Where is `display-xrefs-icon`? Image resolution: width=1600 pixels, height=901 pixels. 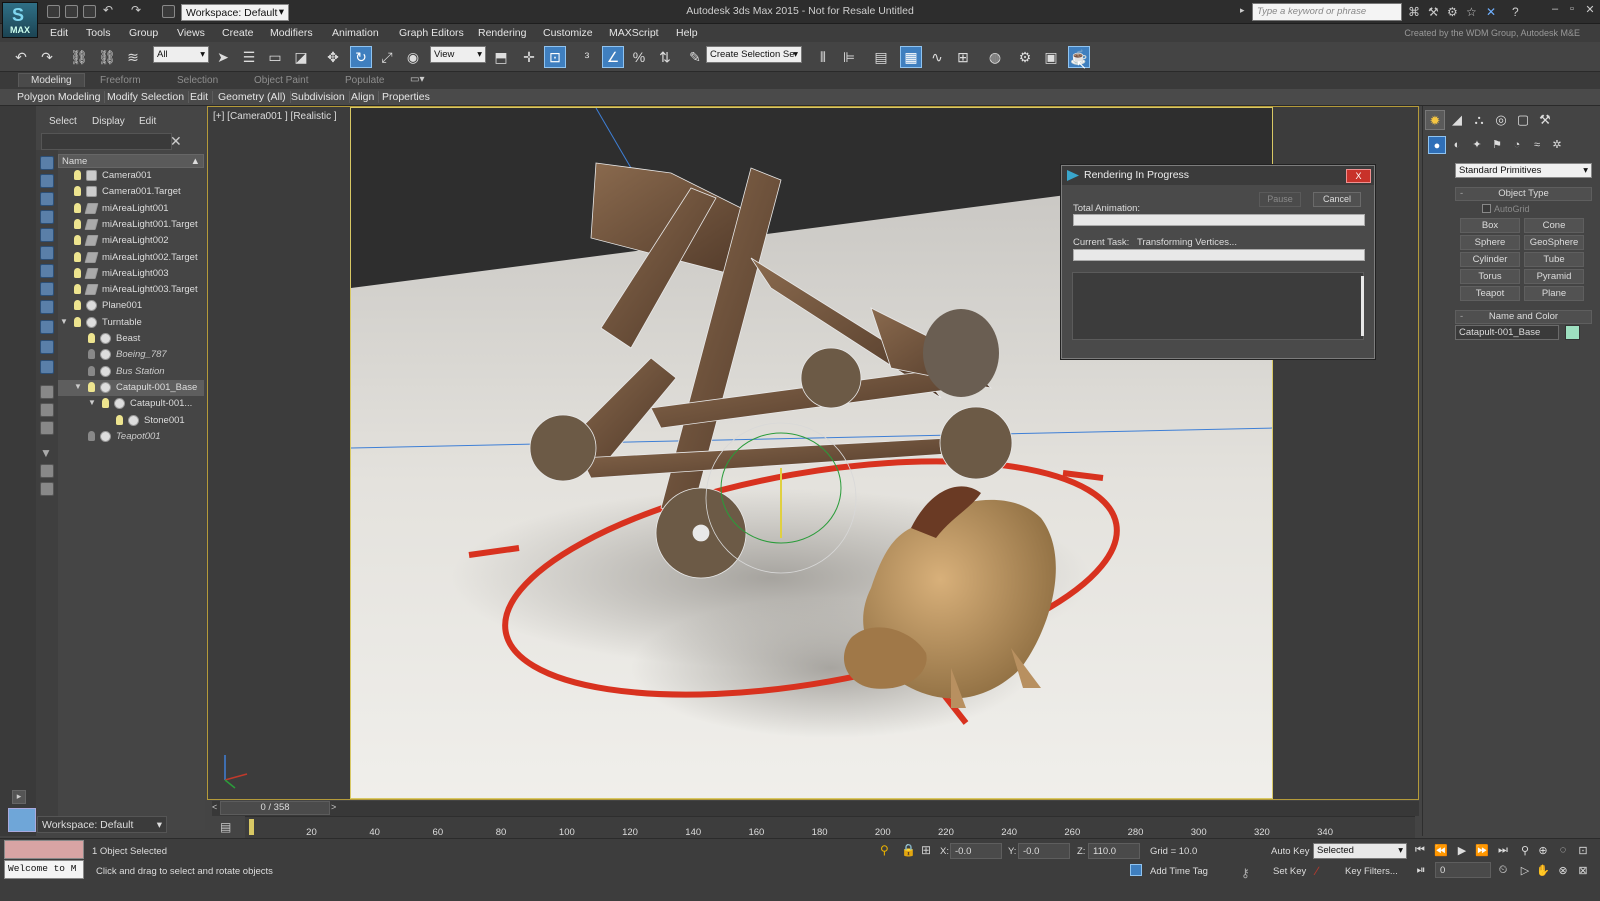 display-xrefs-icon is located at coordinates (47, 289).